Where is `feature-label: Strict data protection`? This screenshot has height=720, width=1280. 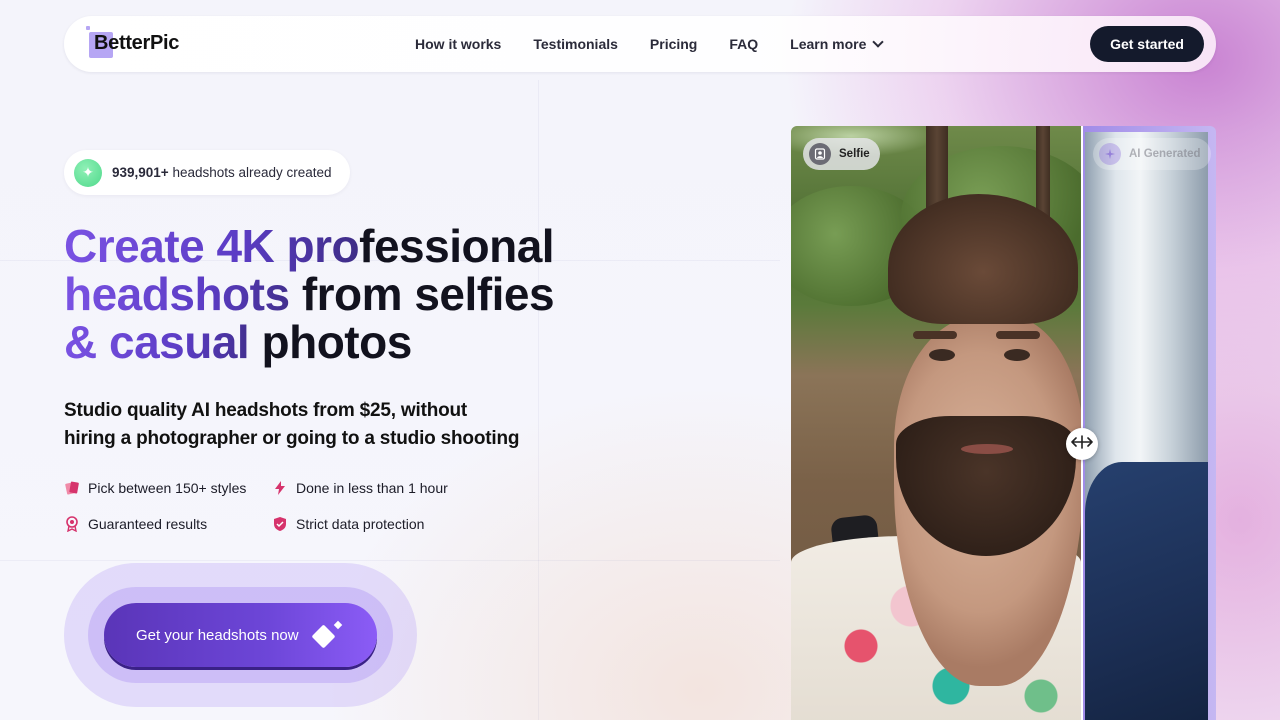
feature-label: Strict data protection is located at coordinates (360, 524).